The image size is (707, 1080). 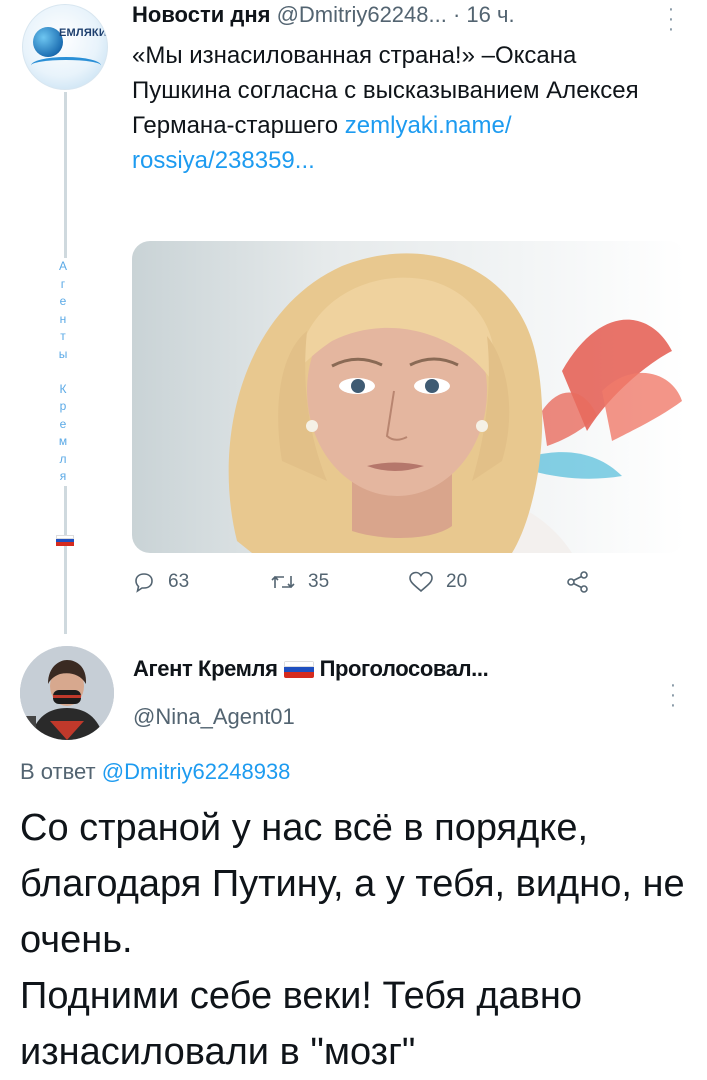 What do you see at coordinates (83, 33) in the screenshot?
I see `avatar-brand-text: ЕМЛЯКИ` at bounding box center [83, 33].